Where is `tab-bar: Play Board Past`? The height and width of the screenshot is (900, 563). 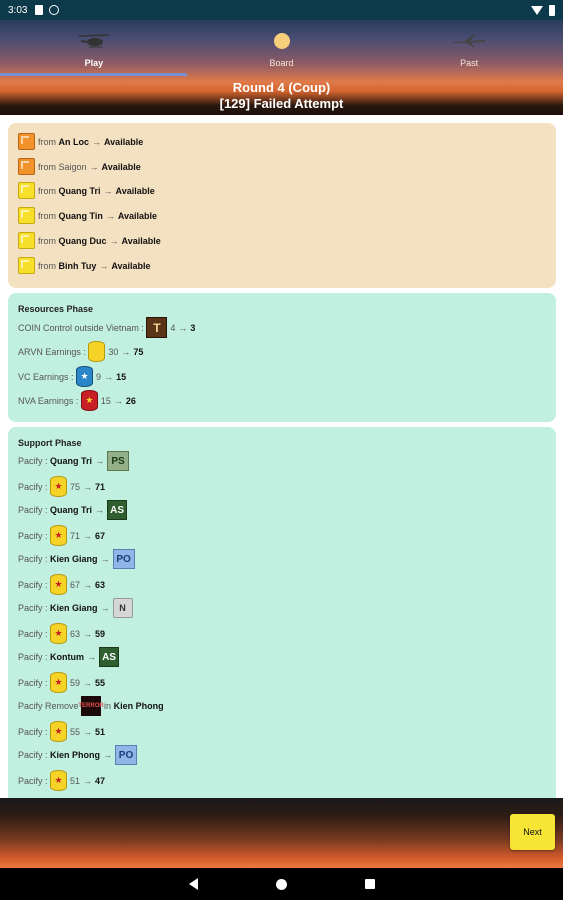
tab-bar: Play Board Past is located at coordinates (281, 46).